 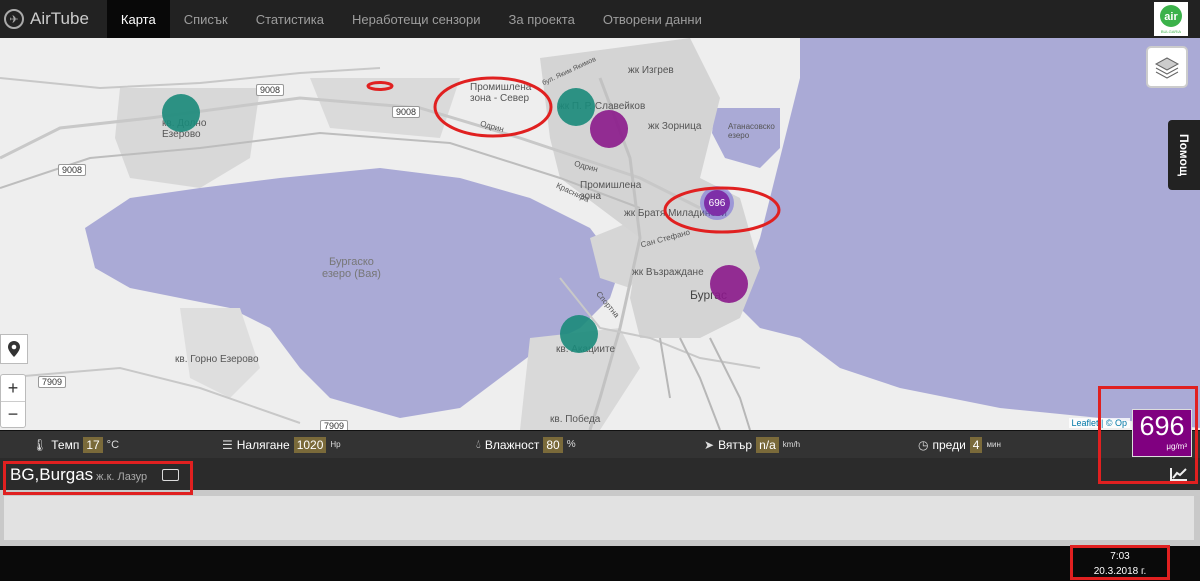 I want to click on layers-icon, so click(x=1167, y=68).